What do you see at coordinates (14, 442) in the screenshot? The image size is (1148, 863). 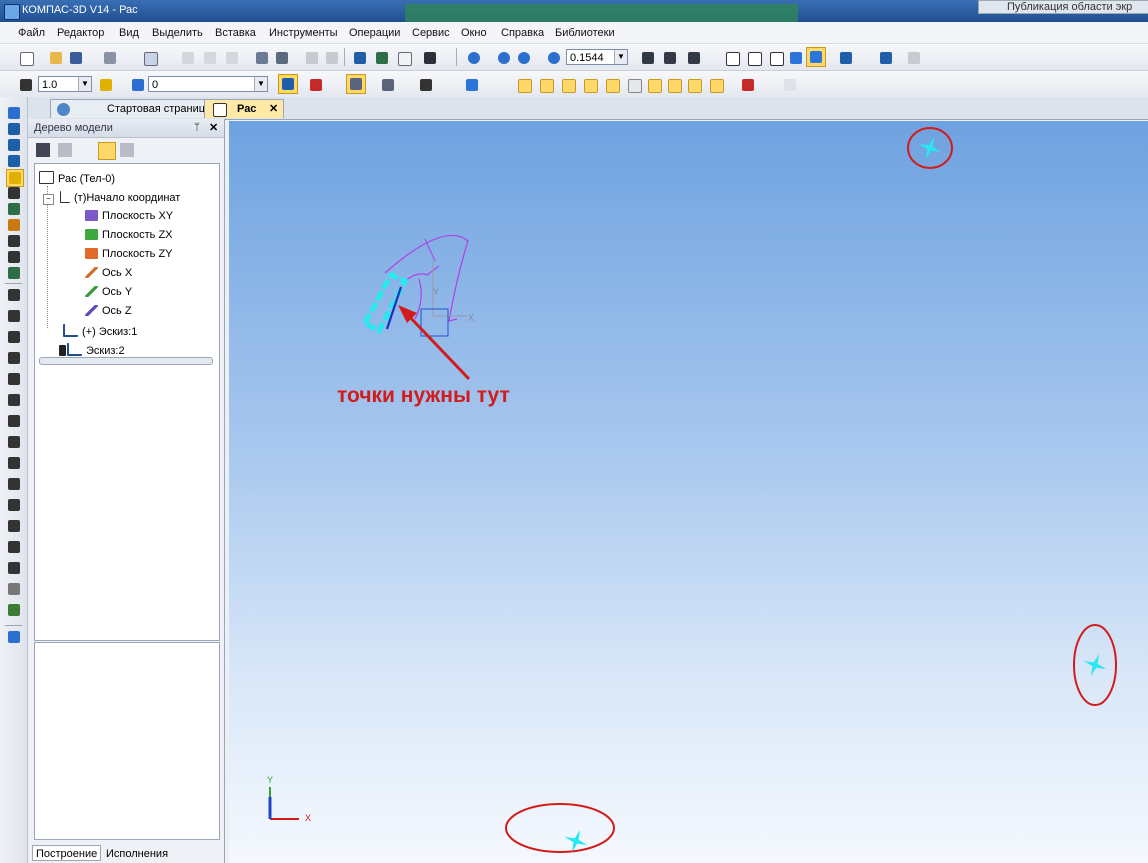 I see `offset-icon` at bounding box center [14, 442].